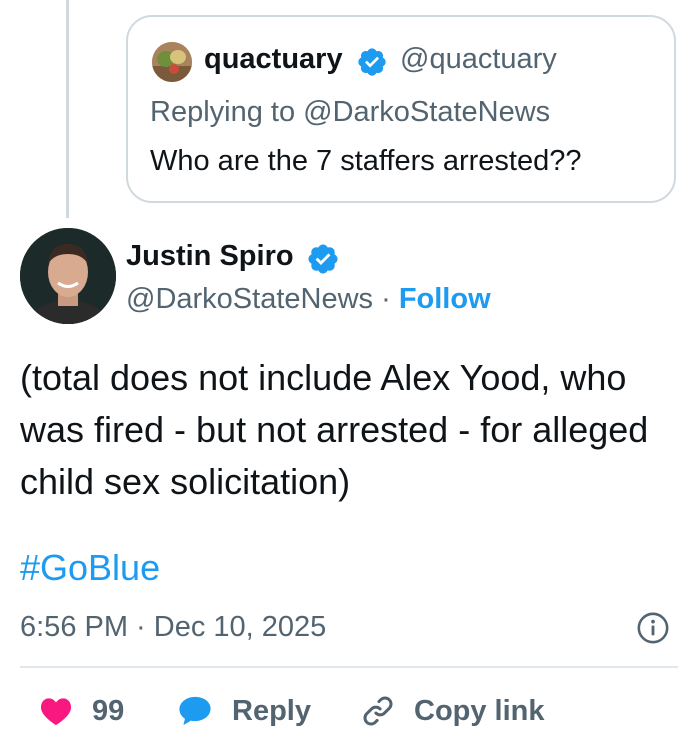 The width and height of the screenshot is (698, 750). I want to click on thread-connector-line, so click(67, 109).